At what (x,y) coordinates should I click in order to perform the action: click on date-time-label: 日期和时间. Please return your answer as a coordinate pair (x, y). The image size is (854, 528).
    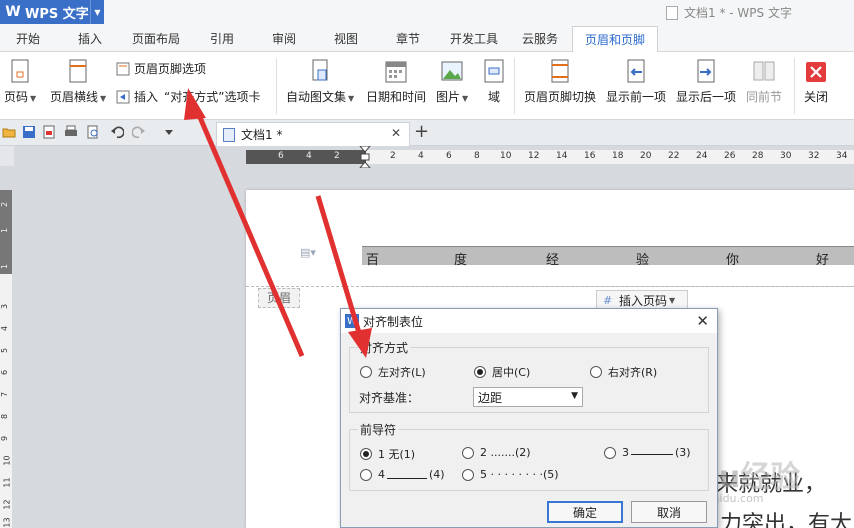
    Looking at the image, I should click on (396, 97).